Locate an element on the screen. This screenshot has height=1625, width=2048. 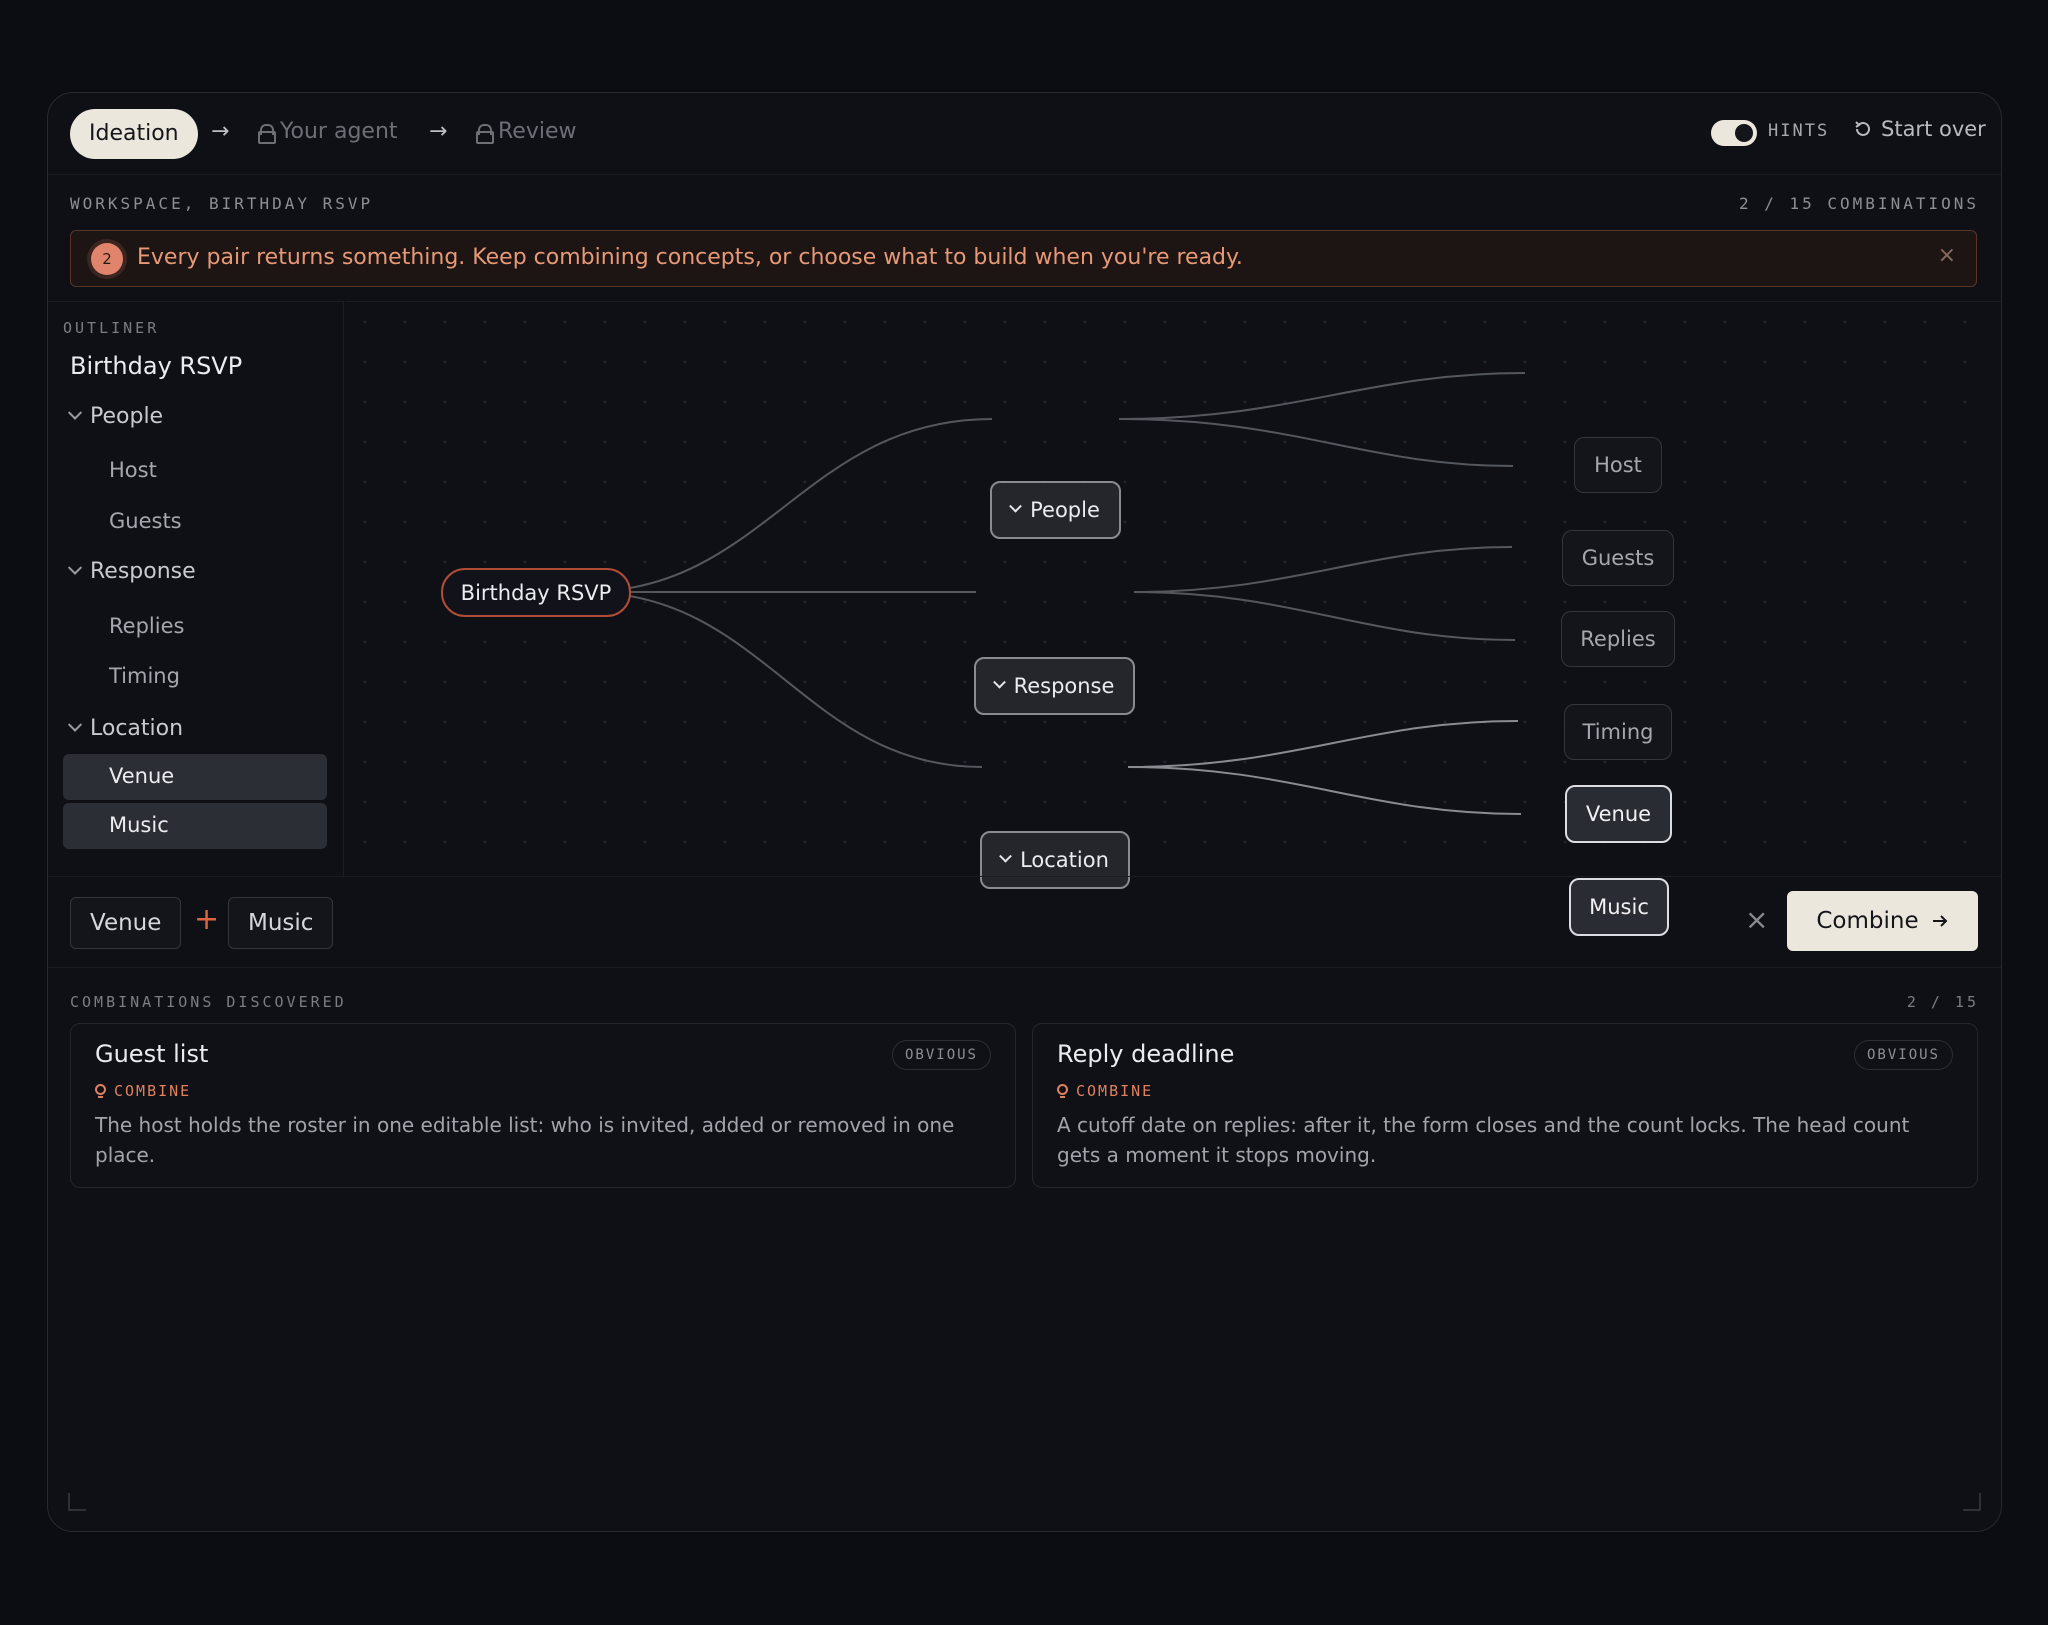
hints-label: HINTS is located at coordinates (1799, 131).